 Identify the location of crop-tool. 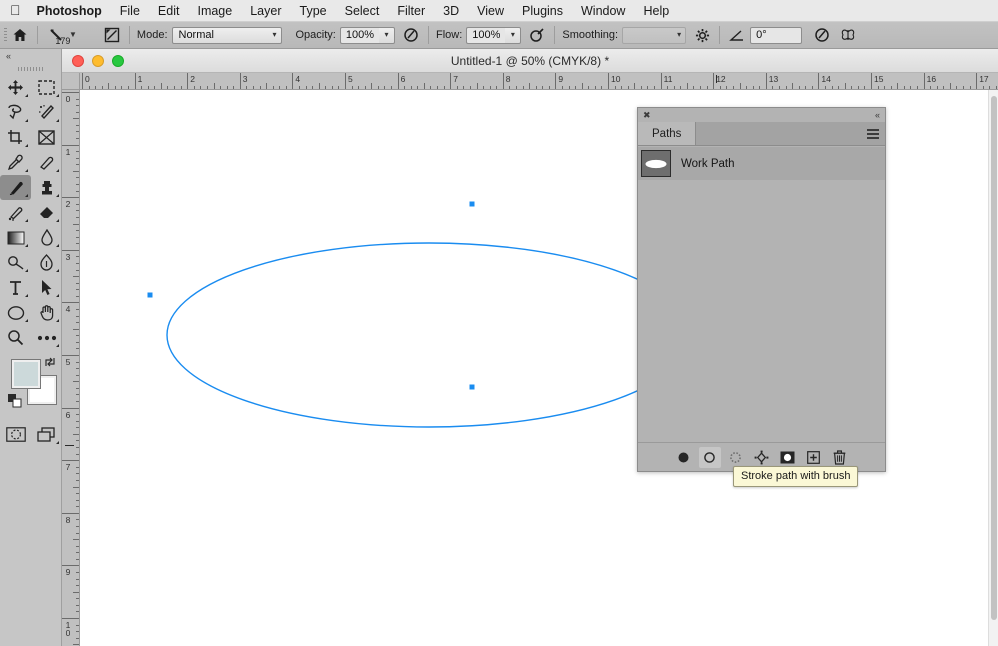
(15, 137).